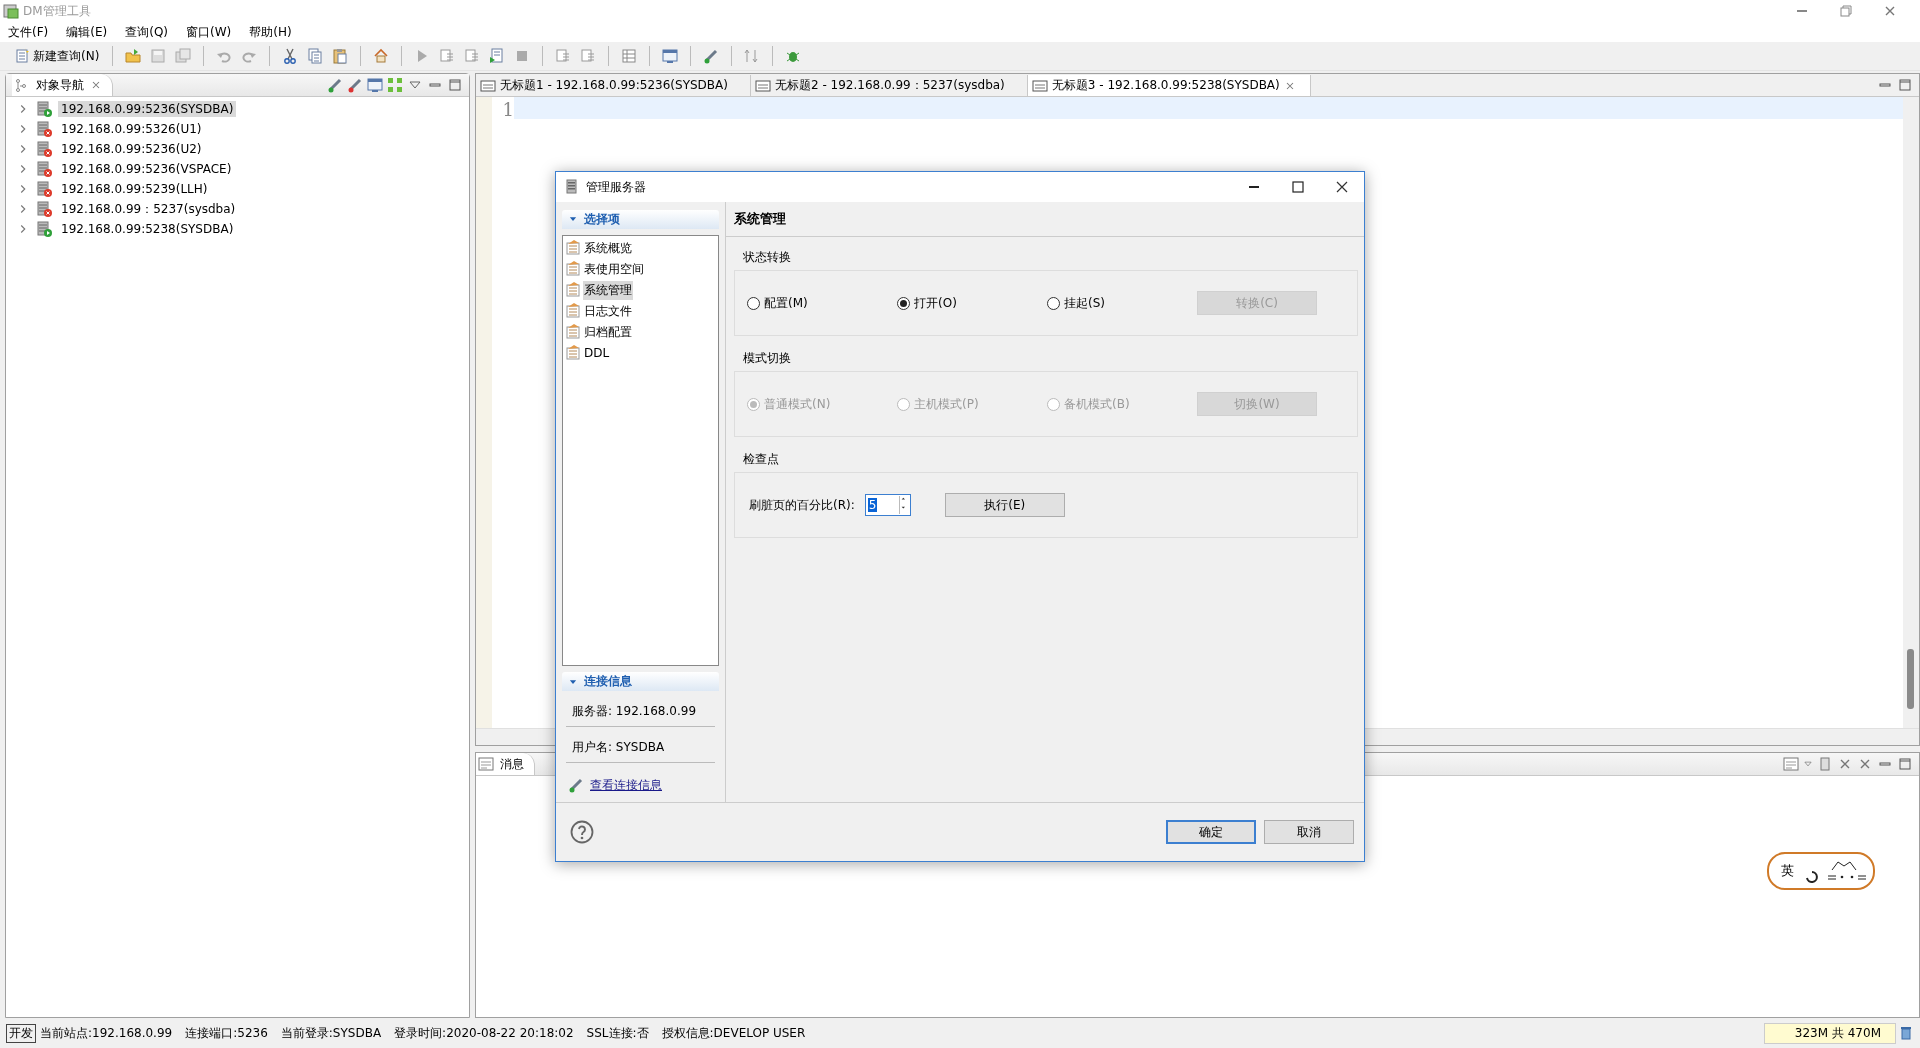 The width and height of the screenshot is (1920, 1048). What do you see at coordinates (822, 303) in the screenshot?
I see `radio-option: 配置(M)` at bounding box center [822, 303].